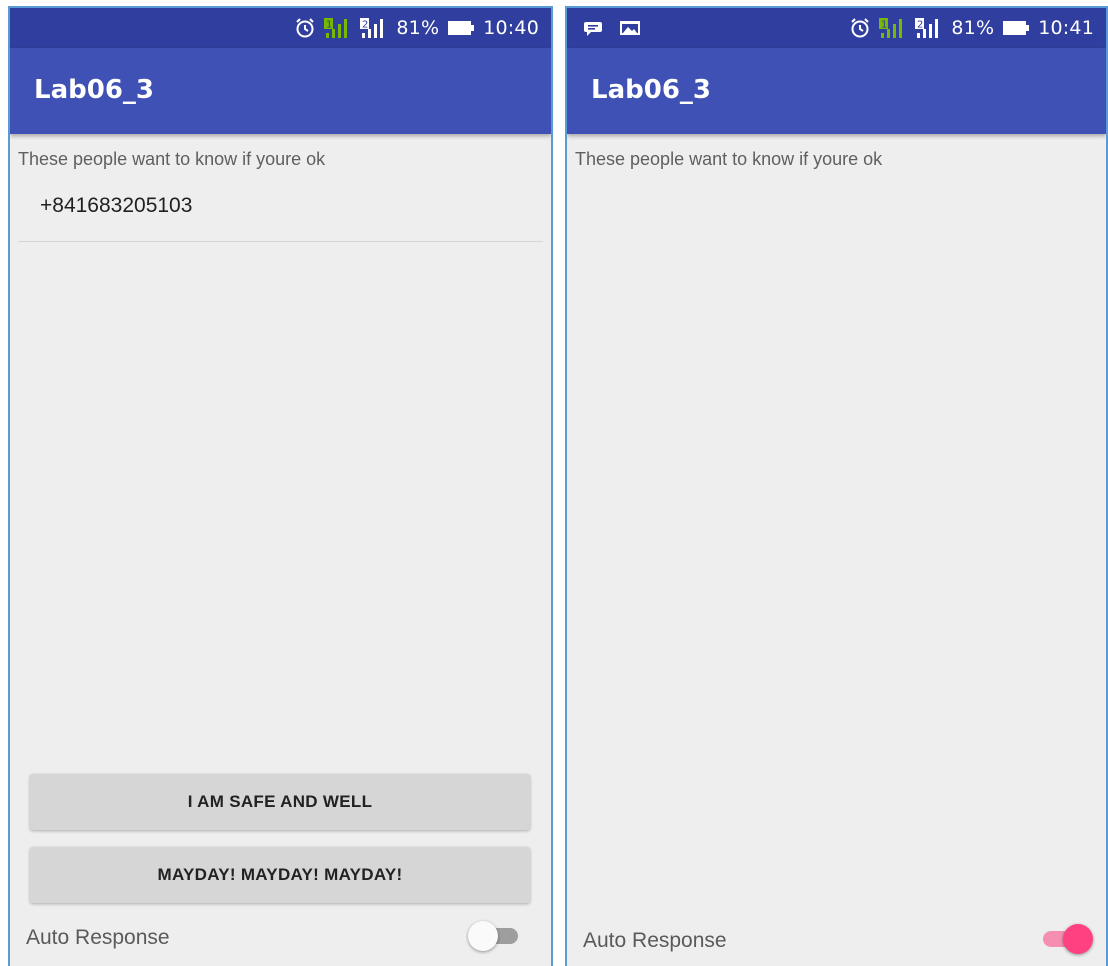 The width and height of the screenshot is (1108, 966). Describe the element at coordinates (280, 241) in the screenshot. I see `list-divider` at that location.